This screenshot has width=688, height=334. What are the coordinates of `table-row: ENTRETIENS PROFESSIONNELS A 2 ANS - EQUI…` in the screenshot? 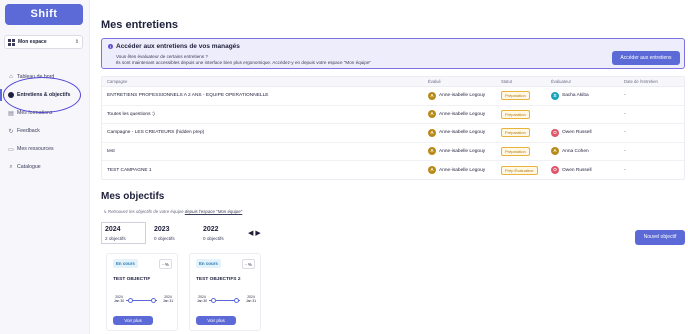 It's located at (393, 96).